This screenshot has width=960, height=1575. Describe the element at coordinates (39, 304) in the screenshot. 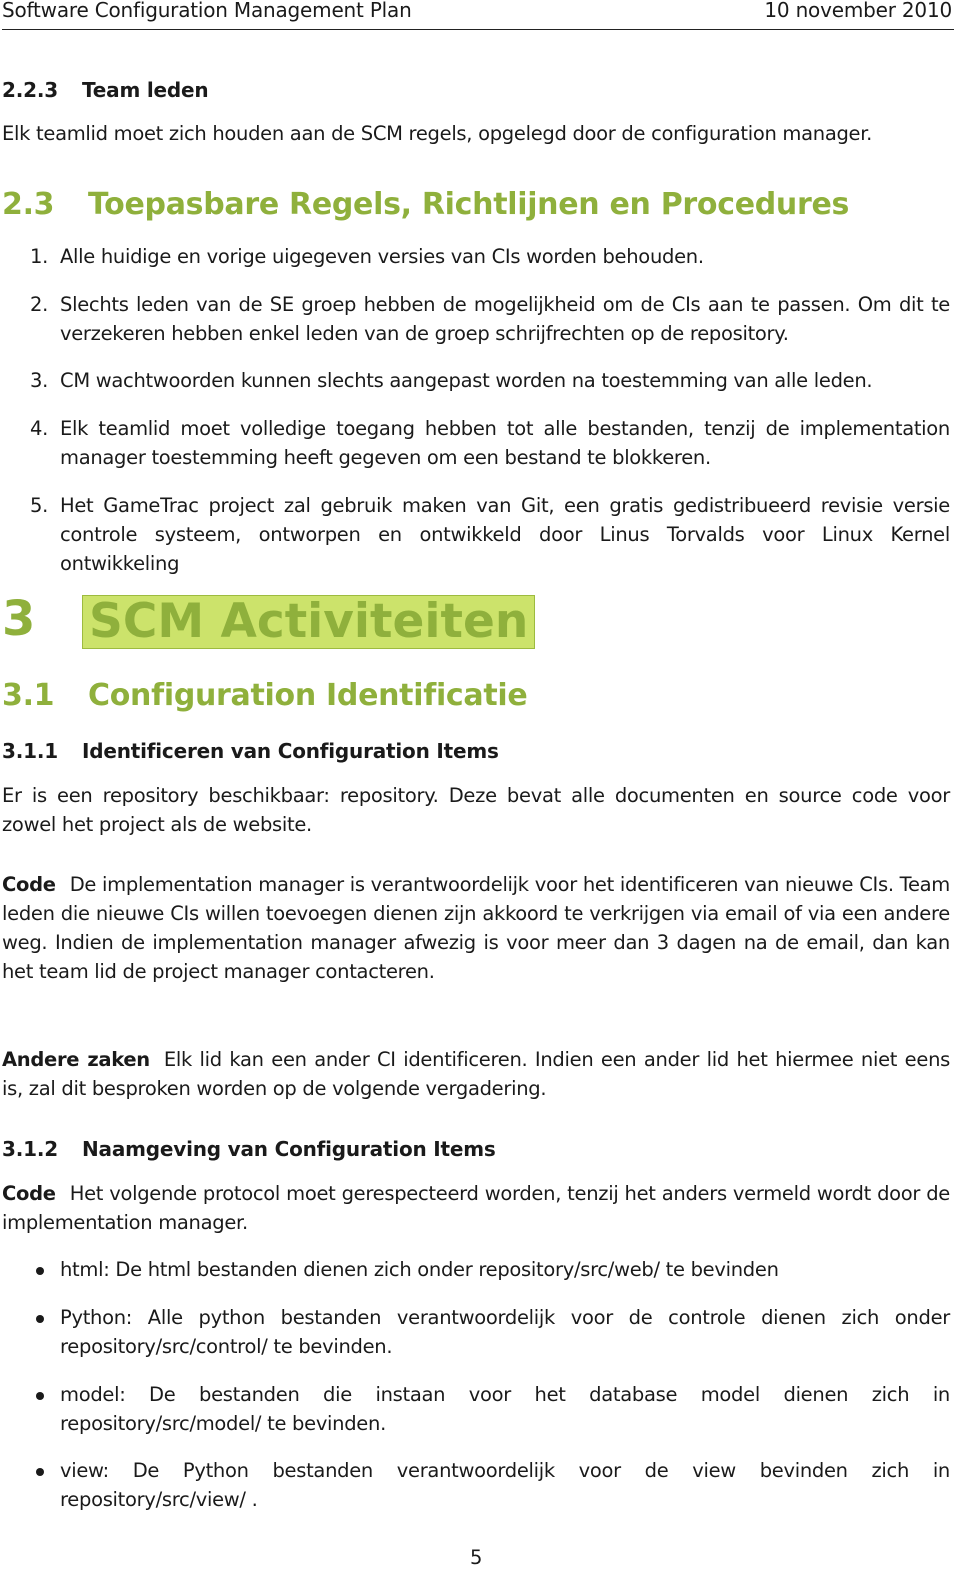

I see `list-number: 2.` at that location.